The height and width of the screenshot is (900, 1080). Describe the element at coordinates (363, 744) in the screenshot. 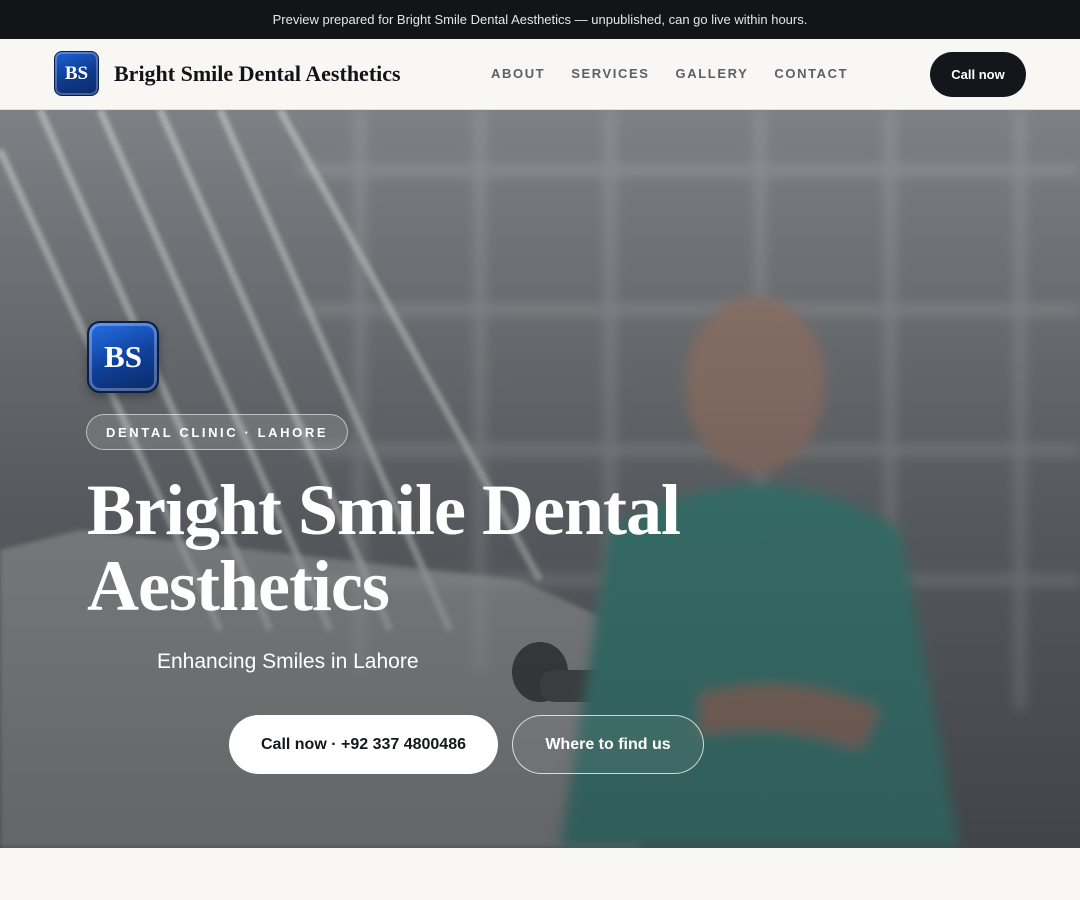

I see `call-now-phone-button: Call now · +92 337 4800486` at that location.